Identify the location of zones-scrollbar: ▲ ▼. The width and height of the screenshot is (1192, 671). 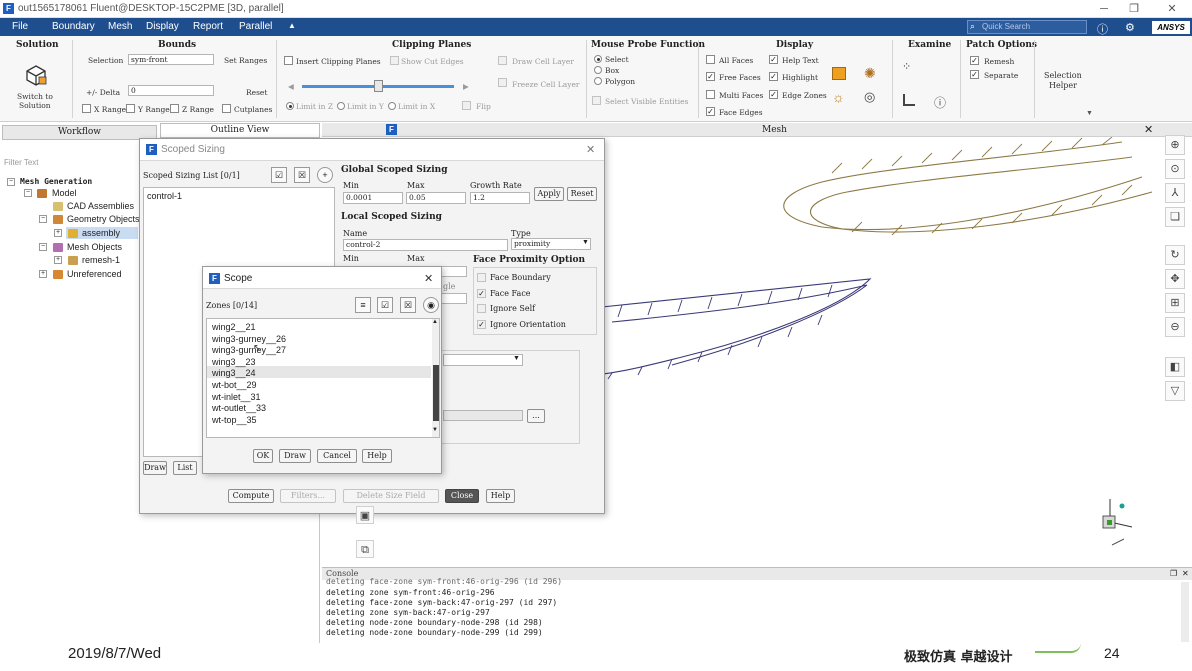
(435, 378).